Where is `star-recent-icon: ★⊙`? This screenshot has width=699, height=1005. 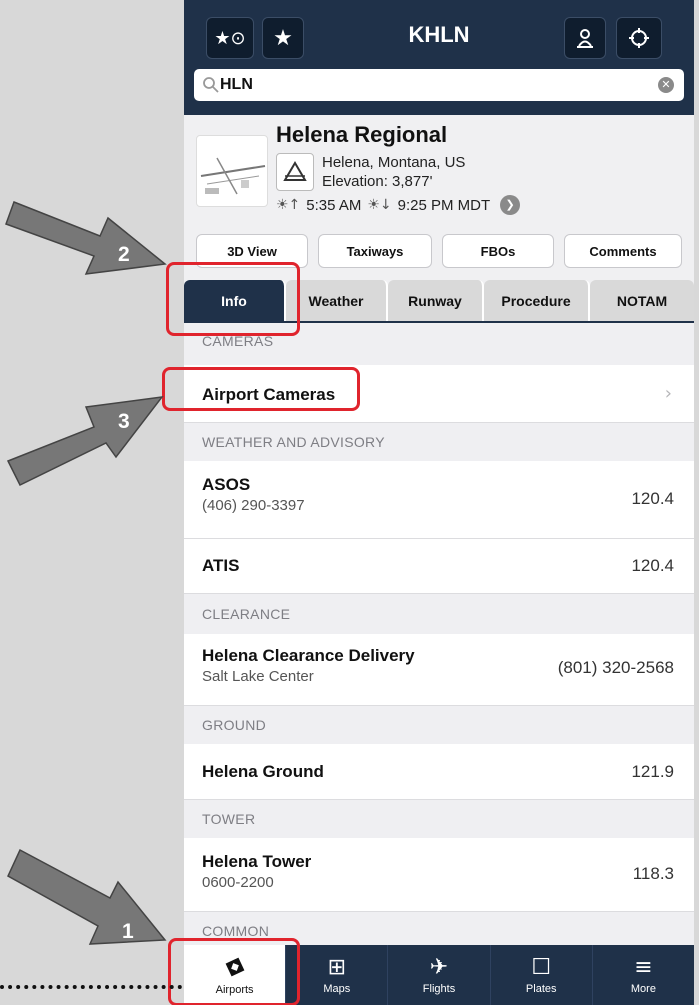
star-recent-icon: ★⊙ is located at coordinates (230, 38).